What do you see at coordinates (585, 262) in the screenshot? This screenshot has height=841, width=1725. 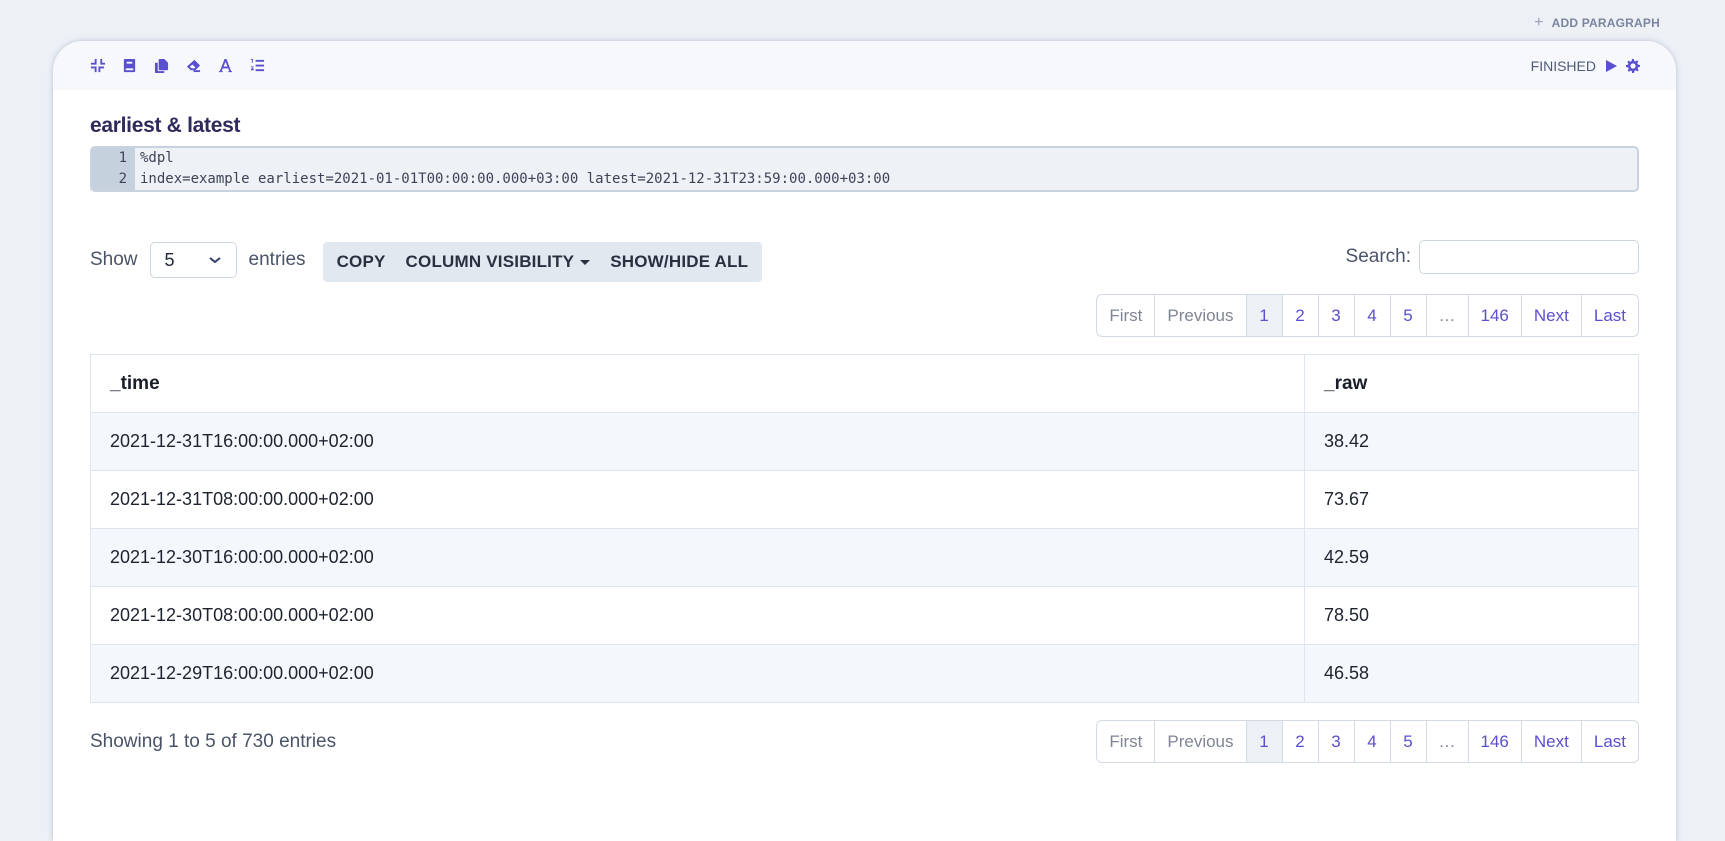 I see `caret-down-icon` at bounding box center [585, 262].